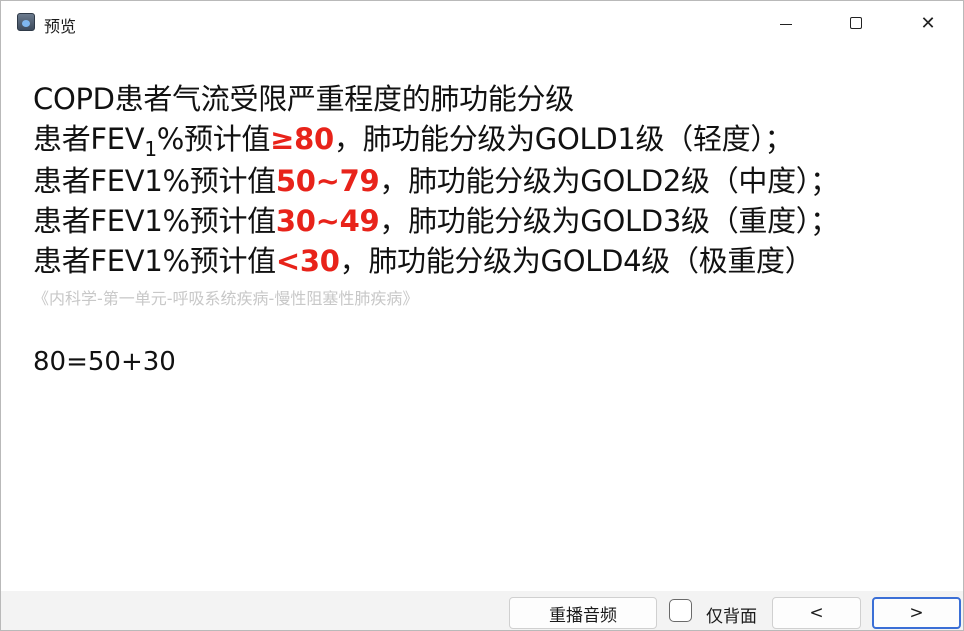 Image resolution: width=964 pixels, height=631 pixels. I want to click on maximize-icon, so click(856, 23).